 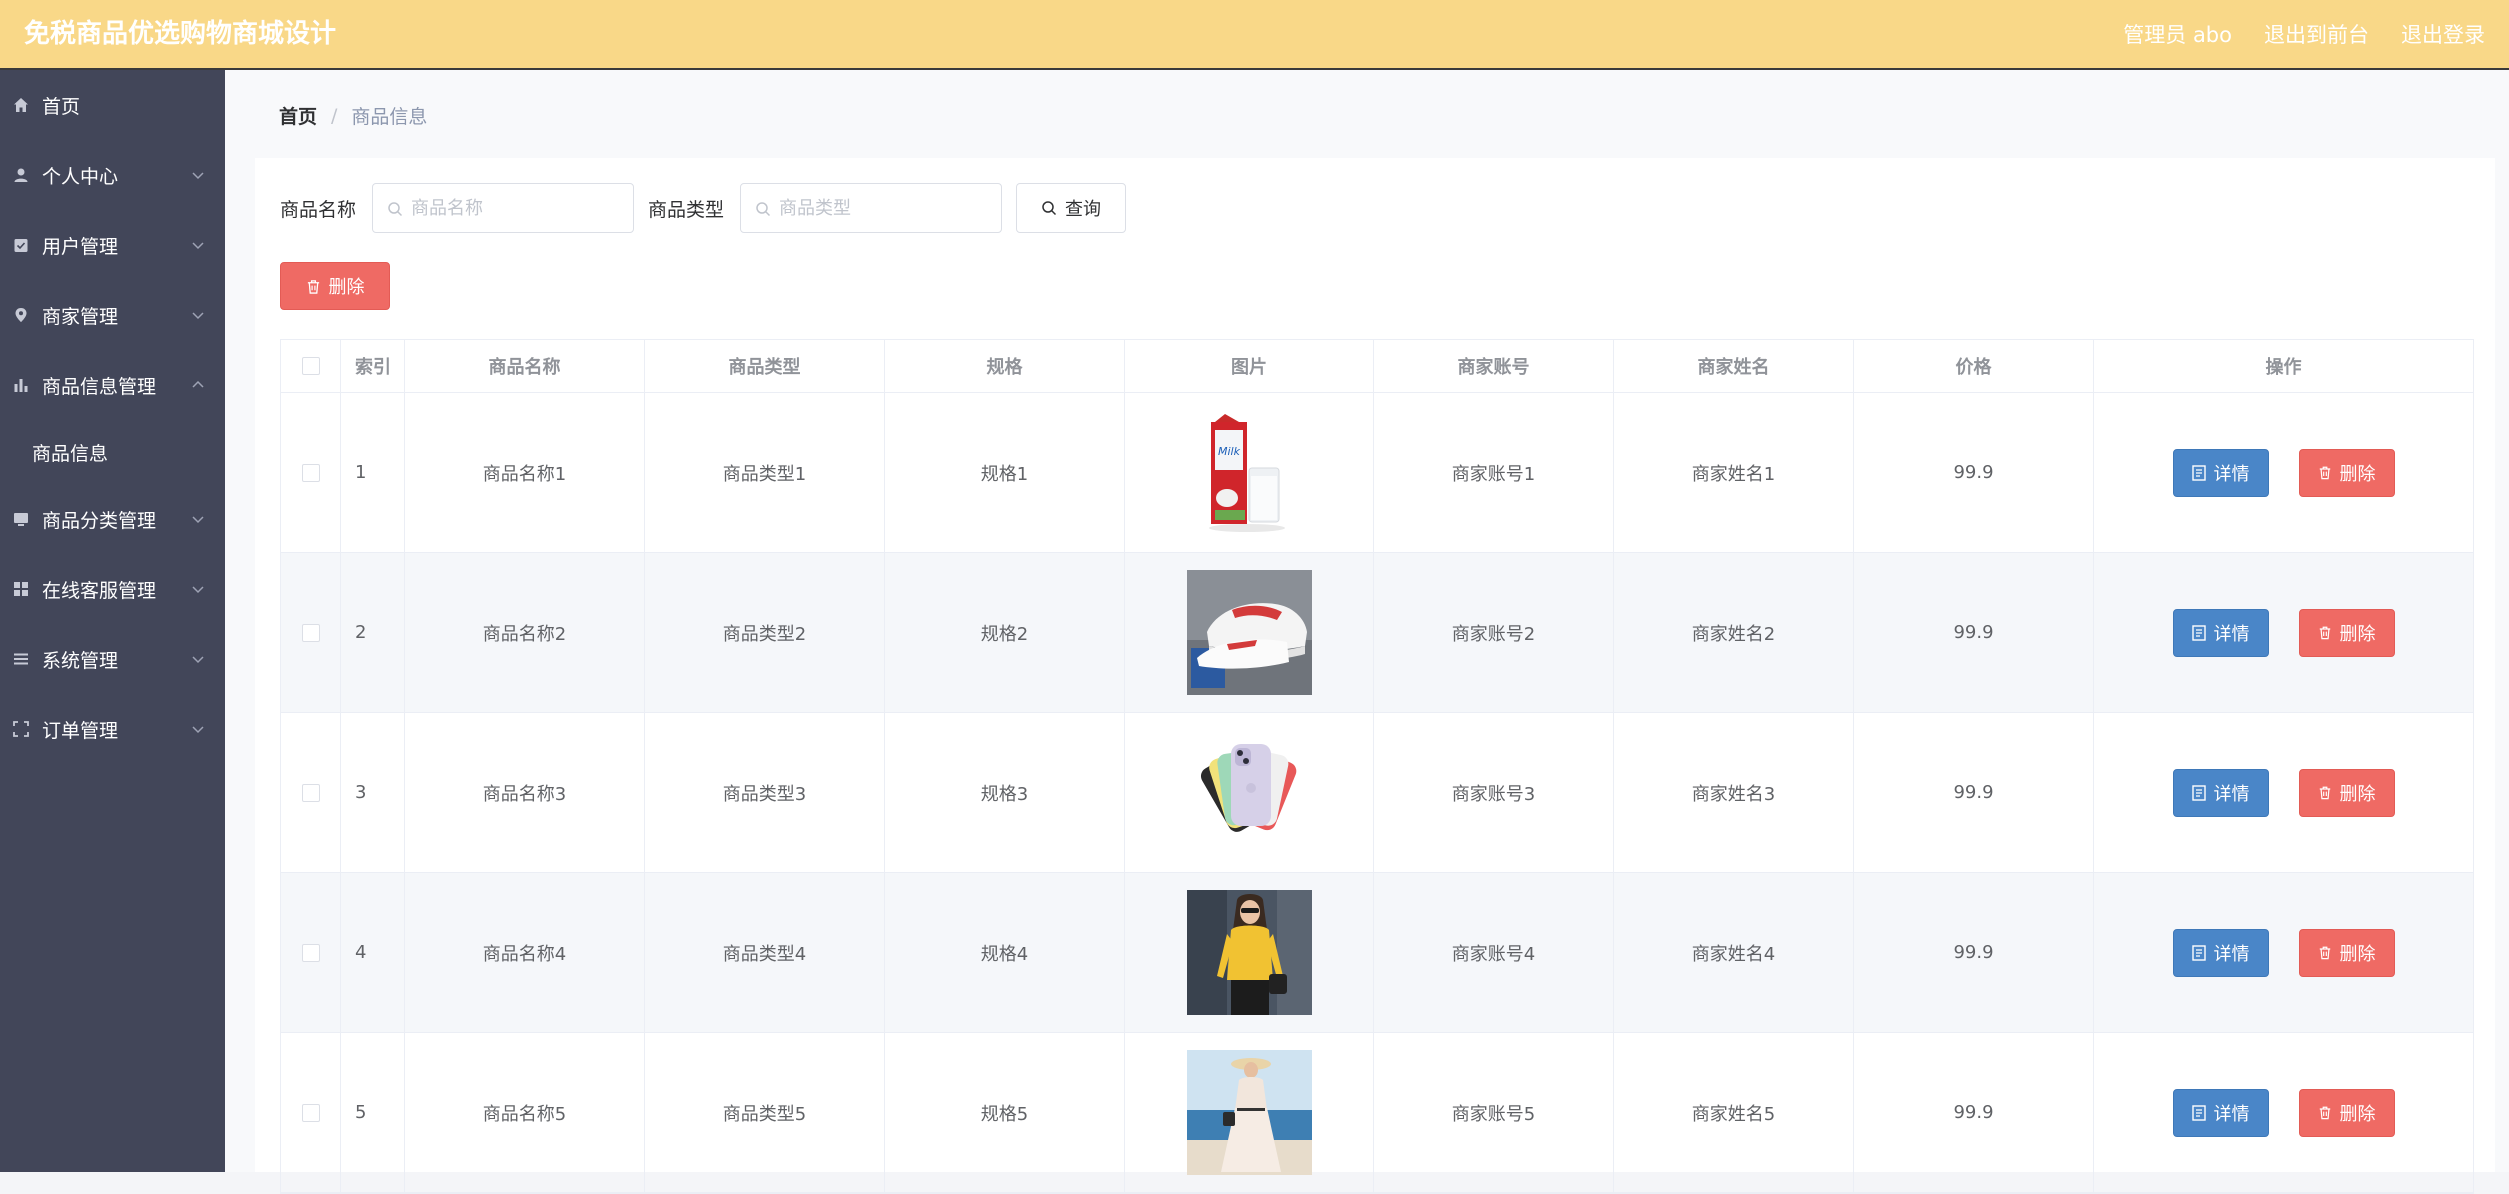 I want to click on svg-text: Milk, so click(x=1229, y=451).